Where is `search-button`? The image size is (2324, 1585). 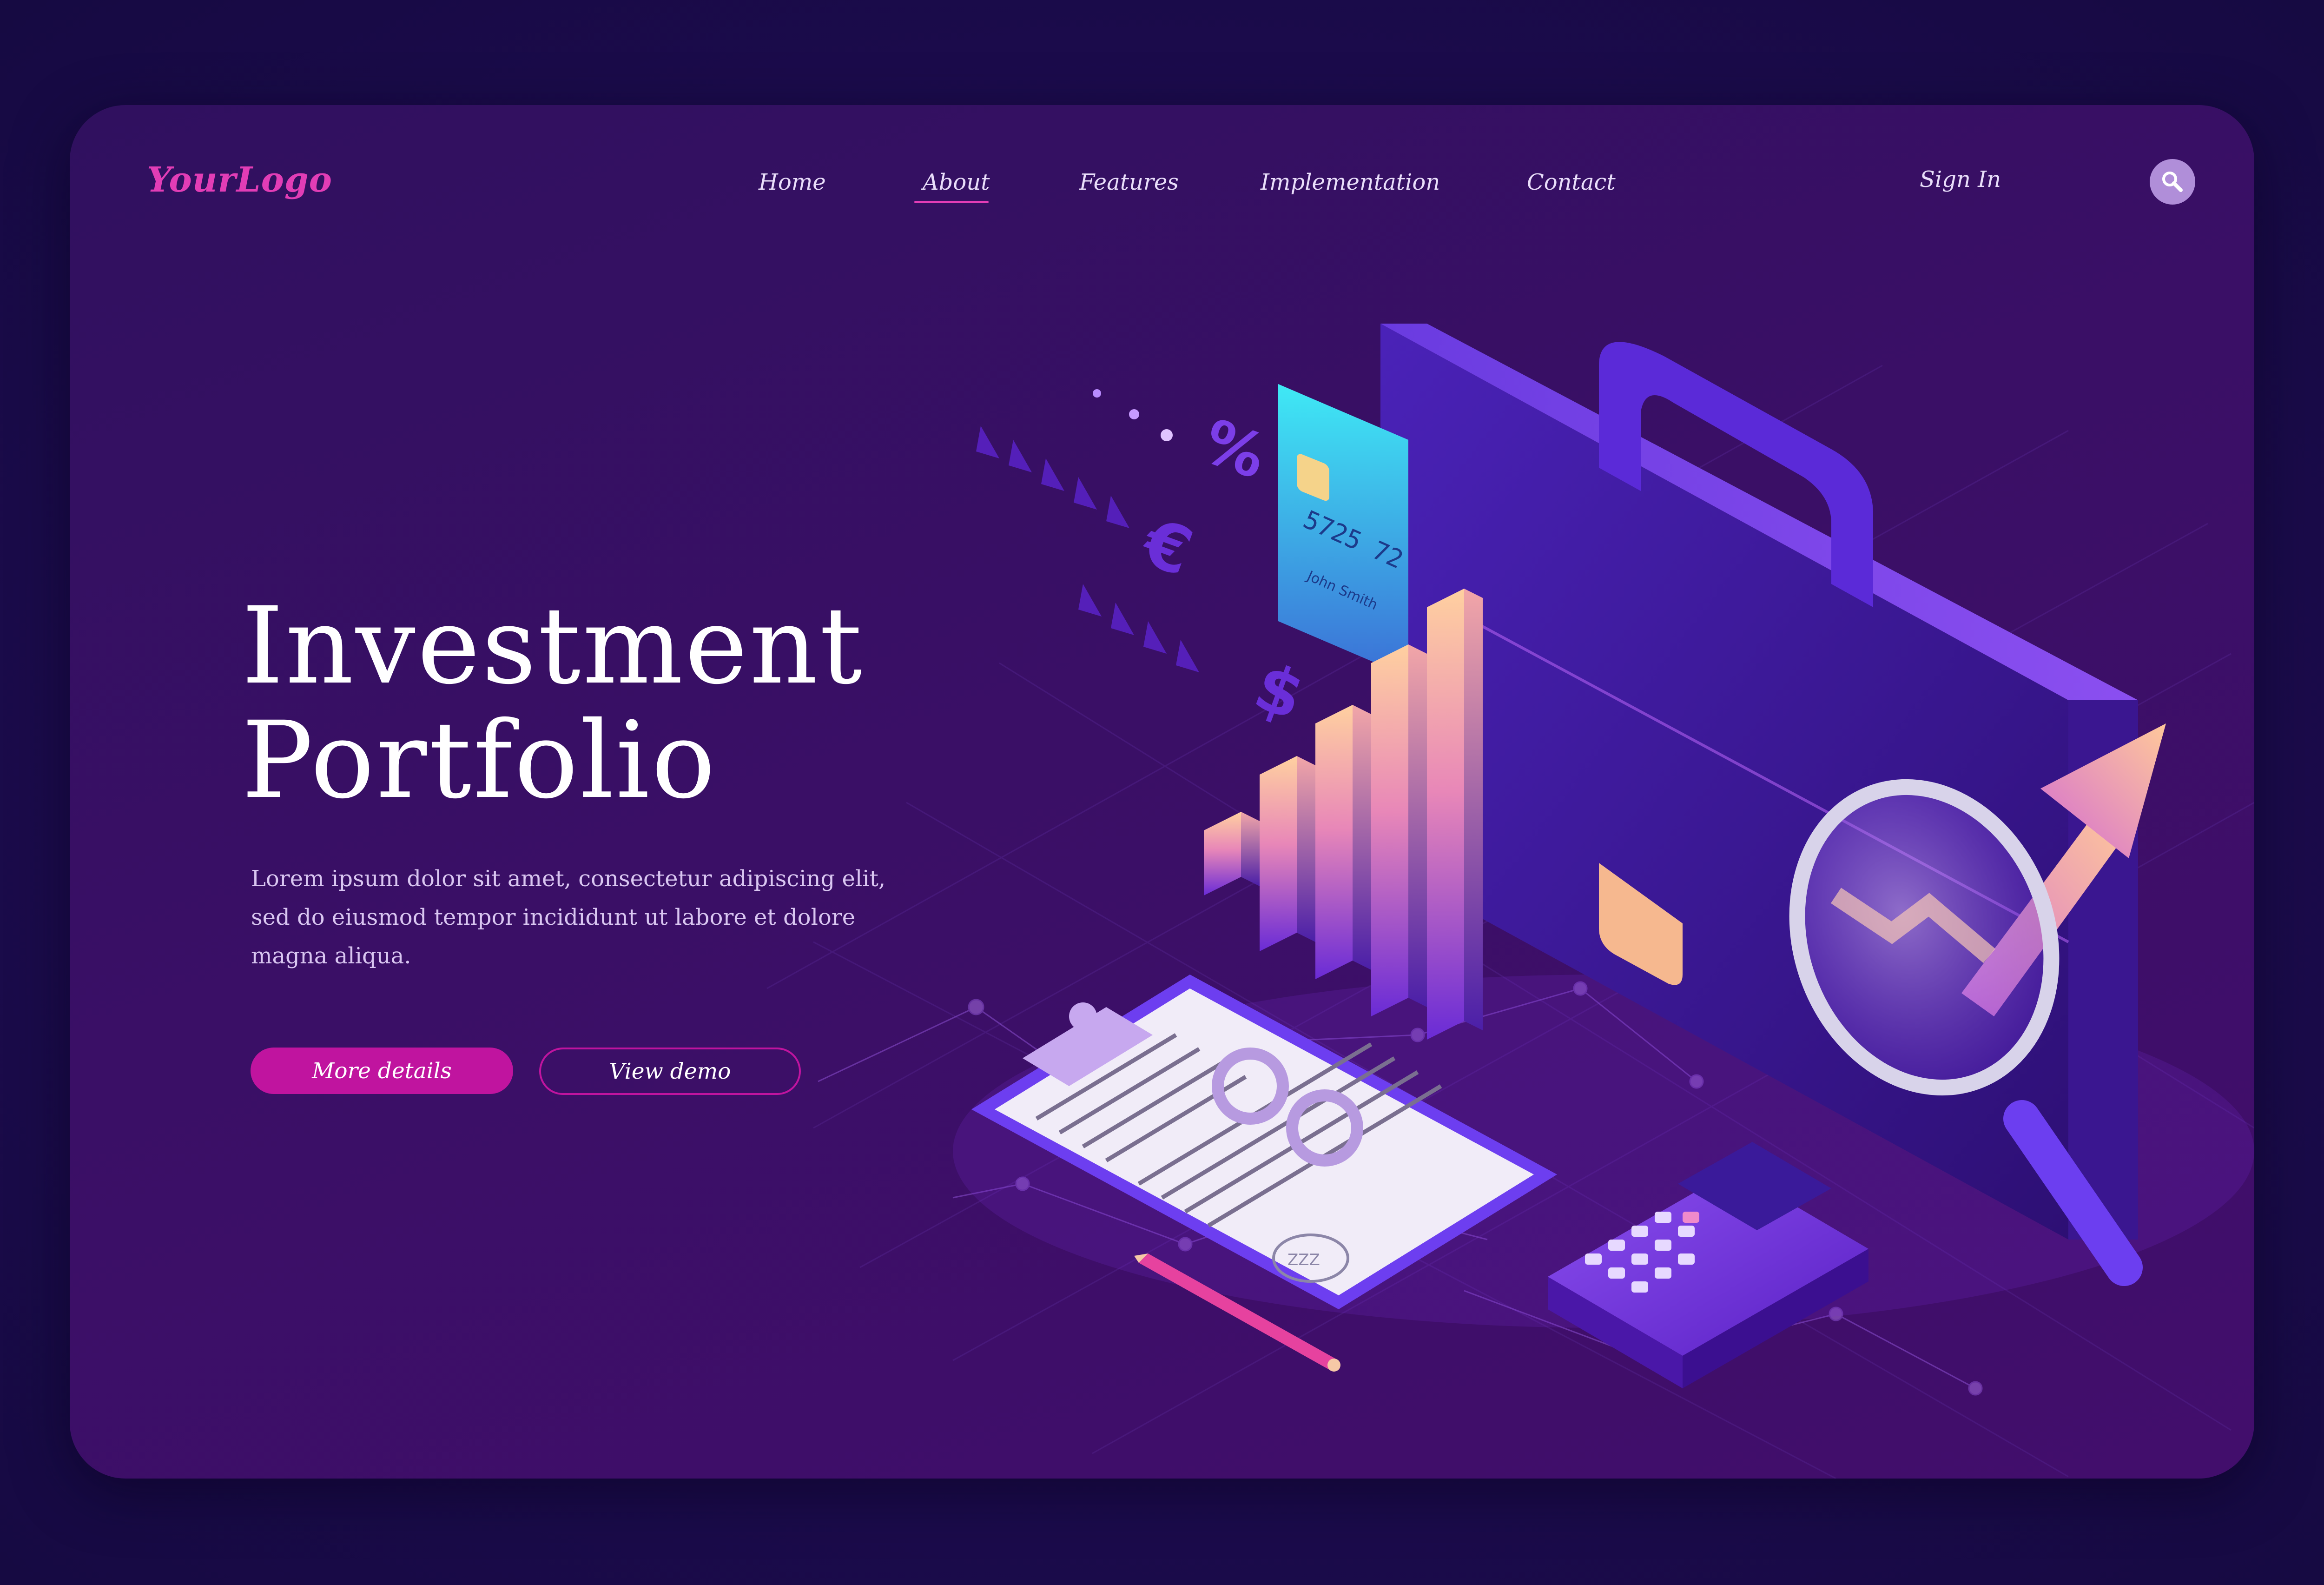
search-button is located at coordinates (2172, 182).